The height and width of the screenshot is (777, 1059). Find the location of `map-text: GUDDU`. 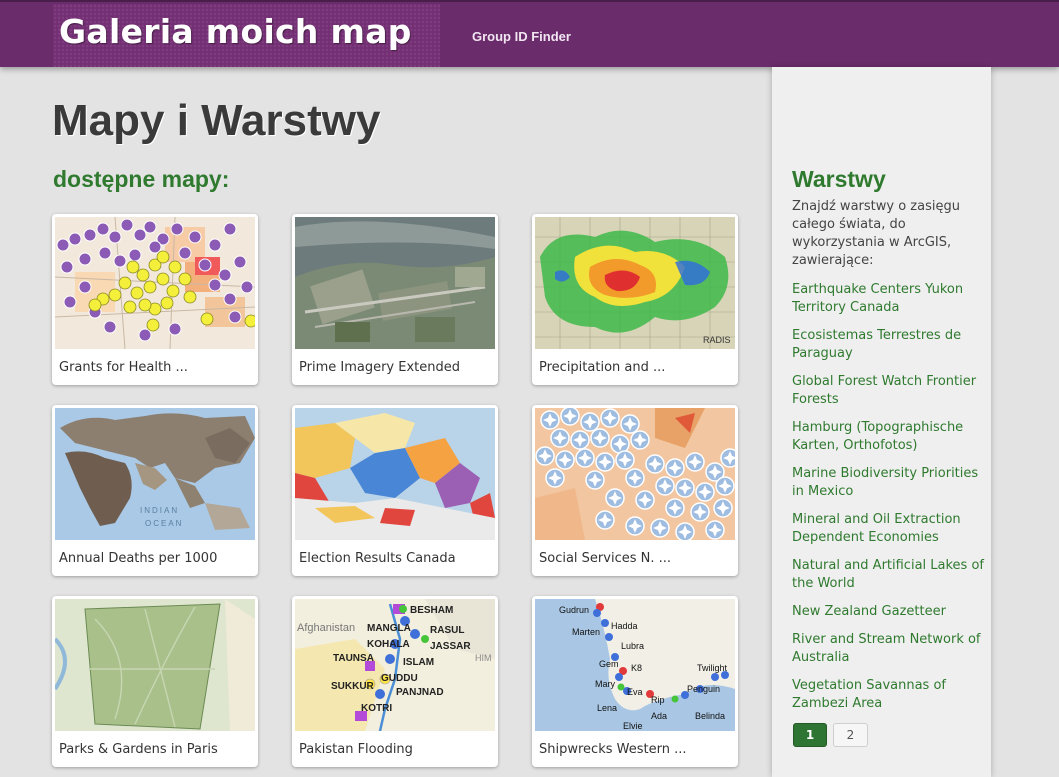

map-text: GUDDU is located at coordinates (399, 678).